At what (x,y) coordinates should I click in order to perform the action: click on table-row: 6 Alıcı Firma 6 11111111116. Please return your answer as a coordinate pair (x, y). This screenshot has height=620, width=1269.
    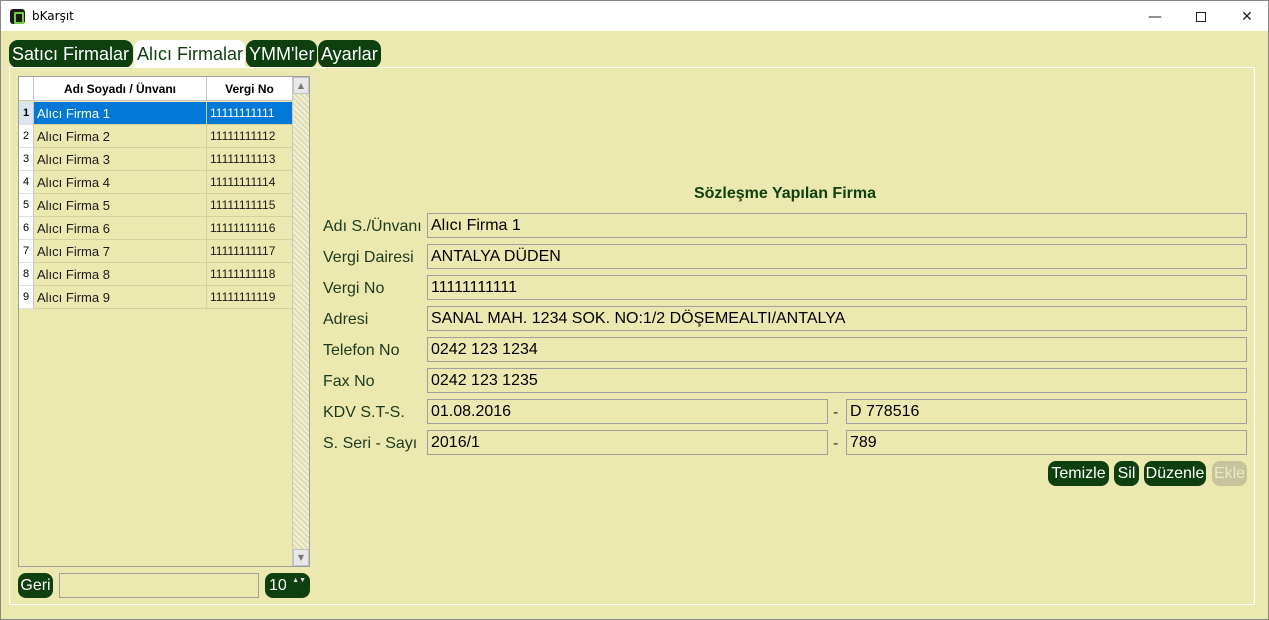
    Looking at the image, I should click on (155, 228).